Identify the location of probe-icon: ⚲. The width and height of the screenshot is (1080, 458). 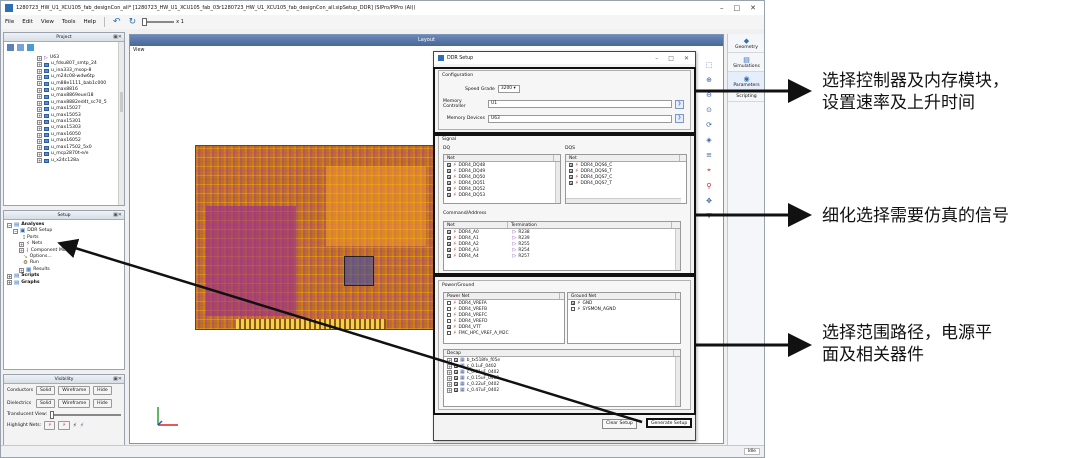
(709, 186).